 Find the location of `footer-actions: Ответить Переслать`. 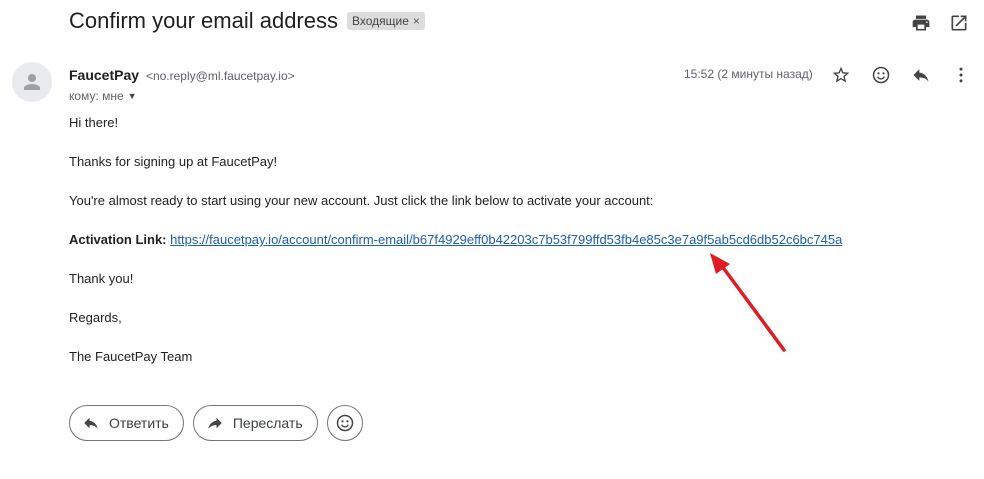

footer-actions: Ответить Переслать is located at coordinates (216, 423).